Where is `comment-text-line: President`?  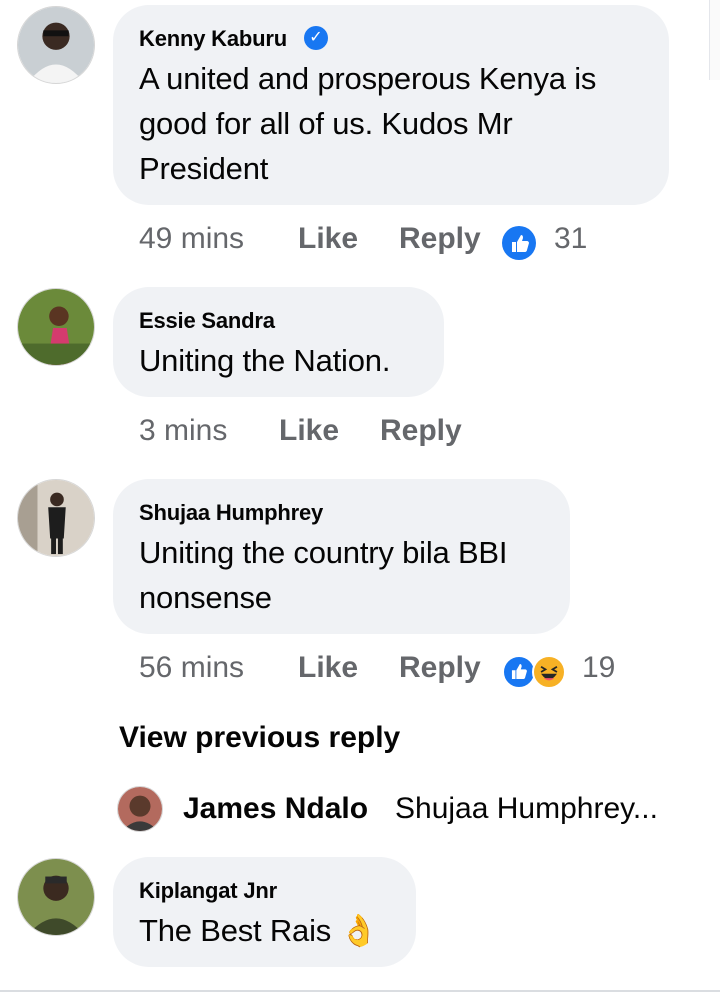
comment-text-line: President is located at coordinates (204, 168).